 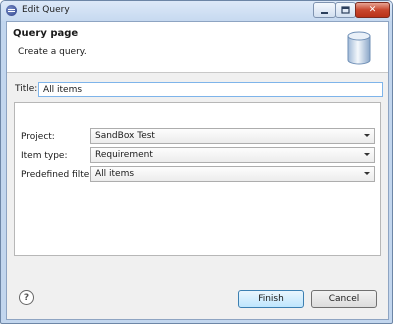 What do you see at coordinates (232, 155) in the screenshot?
I see `item-type-select: Requirement` at bounding box center [232, 155].